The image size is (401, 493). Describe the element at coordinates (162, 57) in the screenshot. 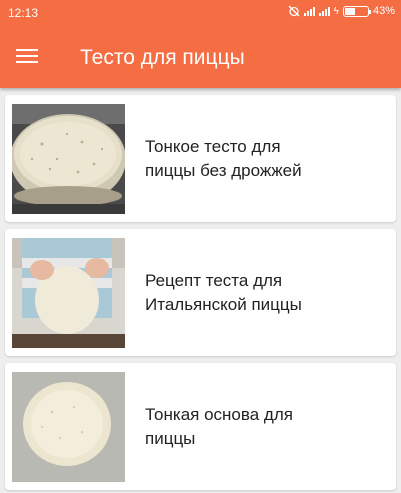

I see `page-title: Тесто для пиццы` at that location.